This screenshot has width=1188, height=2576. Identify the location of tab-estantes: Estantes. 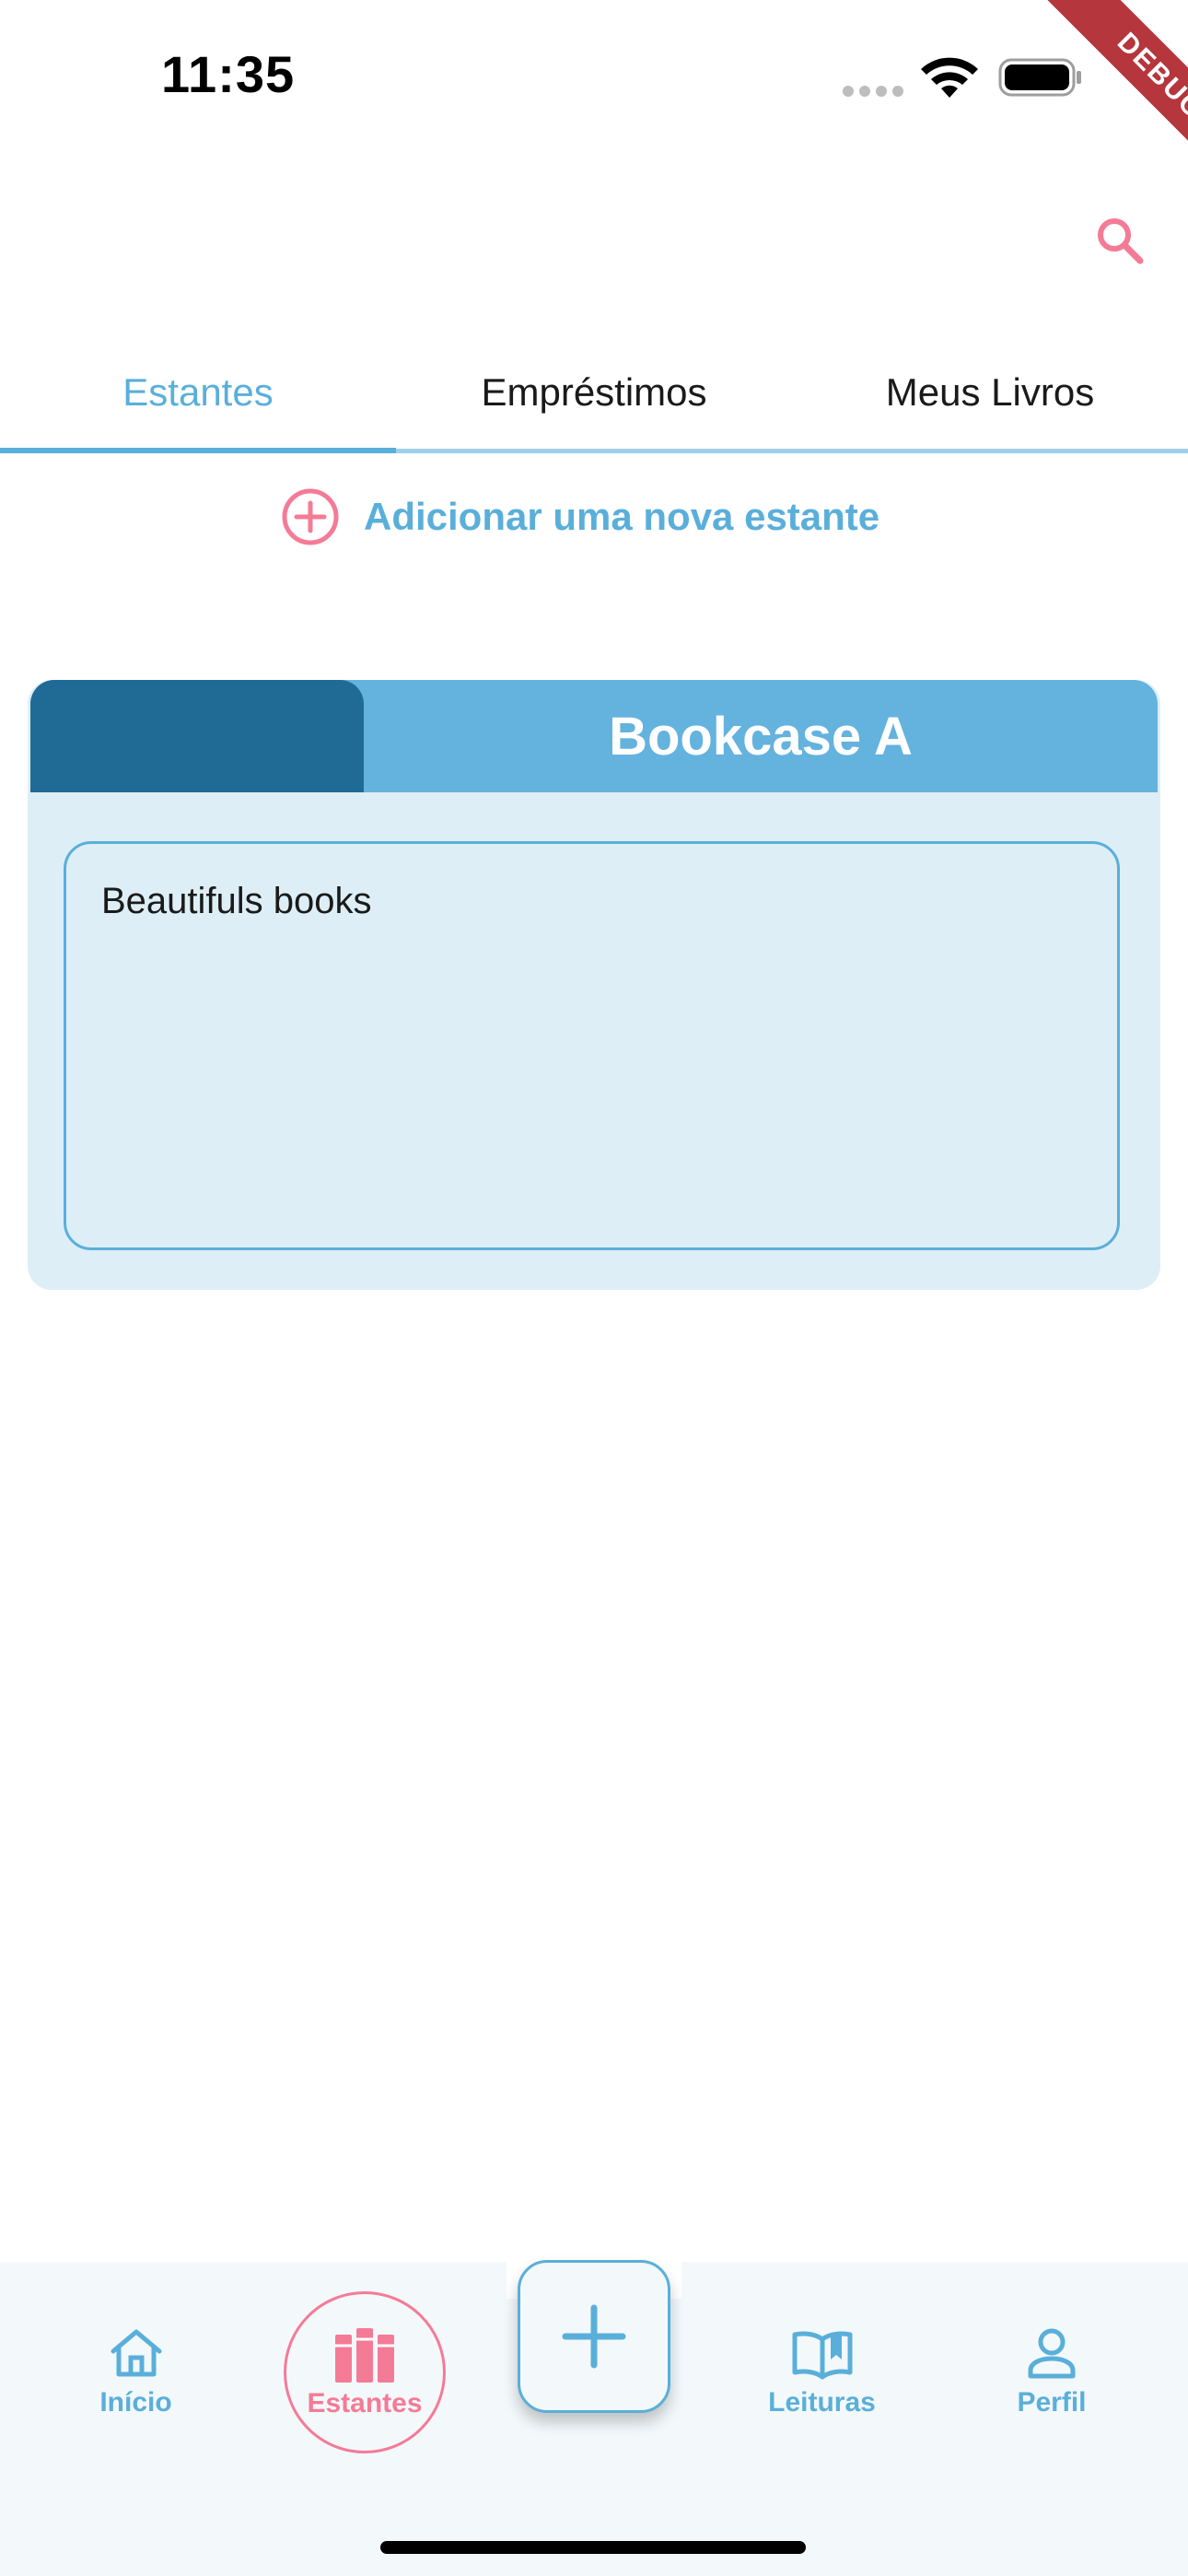
(198, 395).